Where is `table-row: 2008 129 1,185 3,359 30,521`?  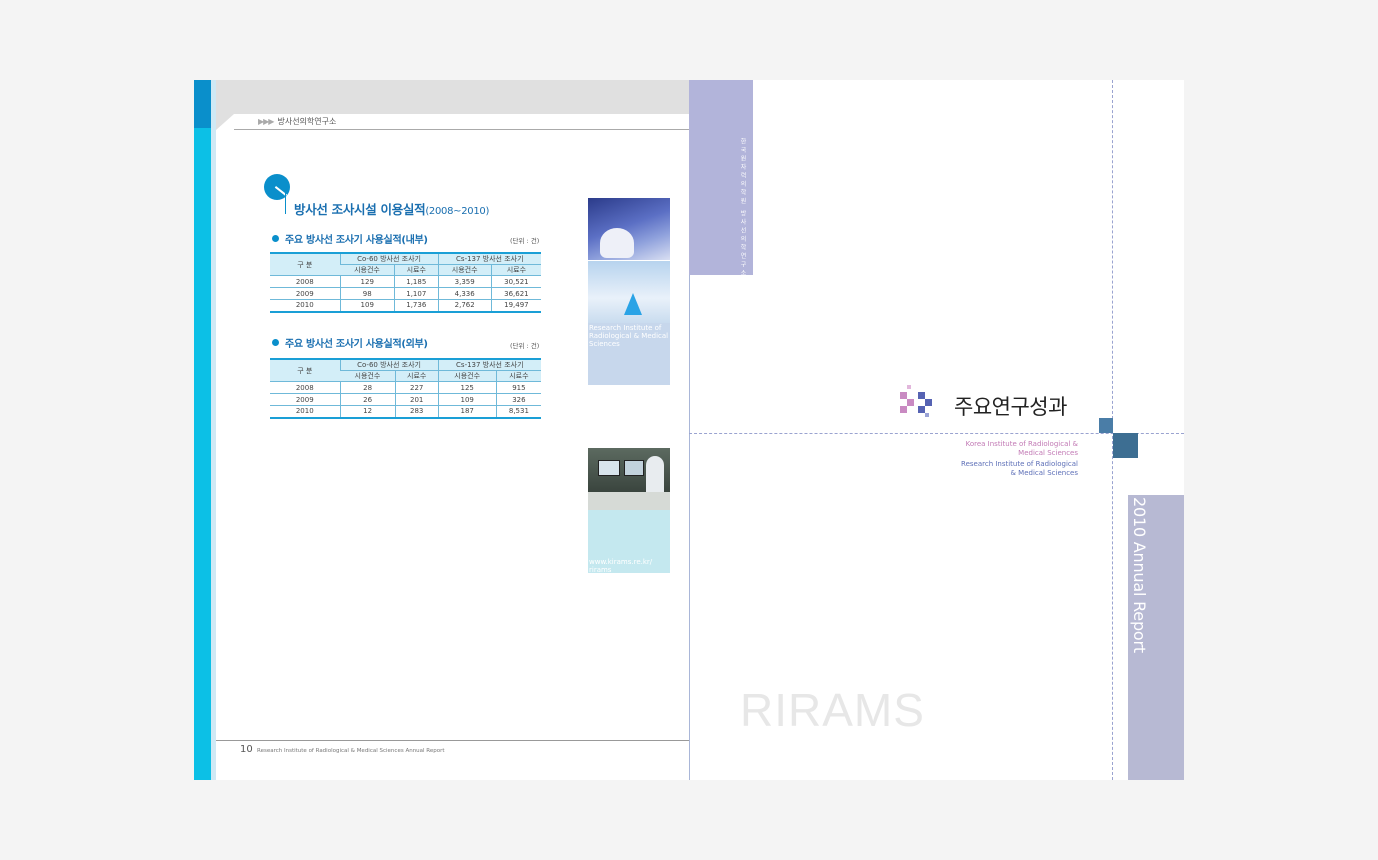
table-row: 2008 129 1,185 3,359 30,521 is located at coordinates (405, 281).